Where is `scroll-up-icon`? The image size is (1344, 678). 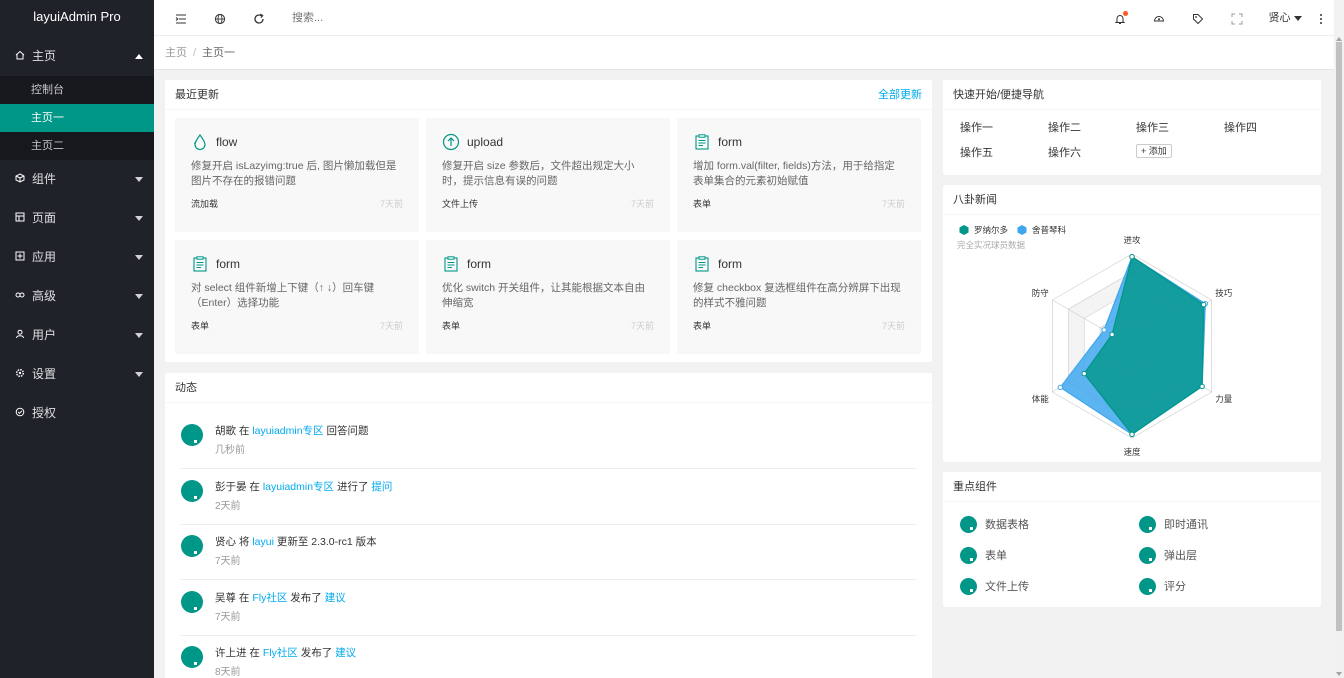
scroll-up-icon is located at coordinates (1339, 39).